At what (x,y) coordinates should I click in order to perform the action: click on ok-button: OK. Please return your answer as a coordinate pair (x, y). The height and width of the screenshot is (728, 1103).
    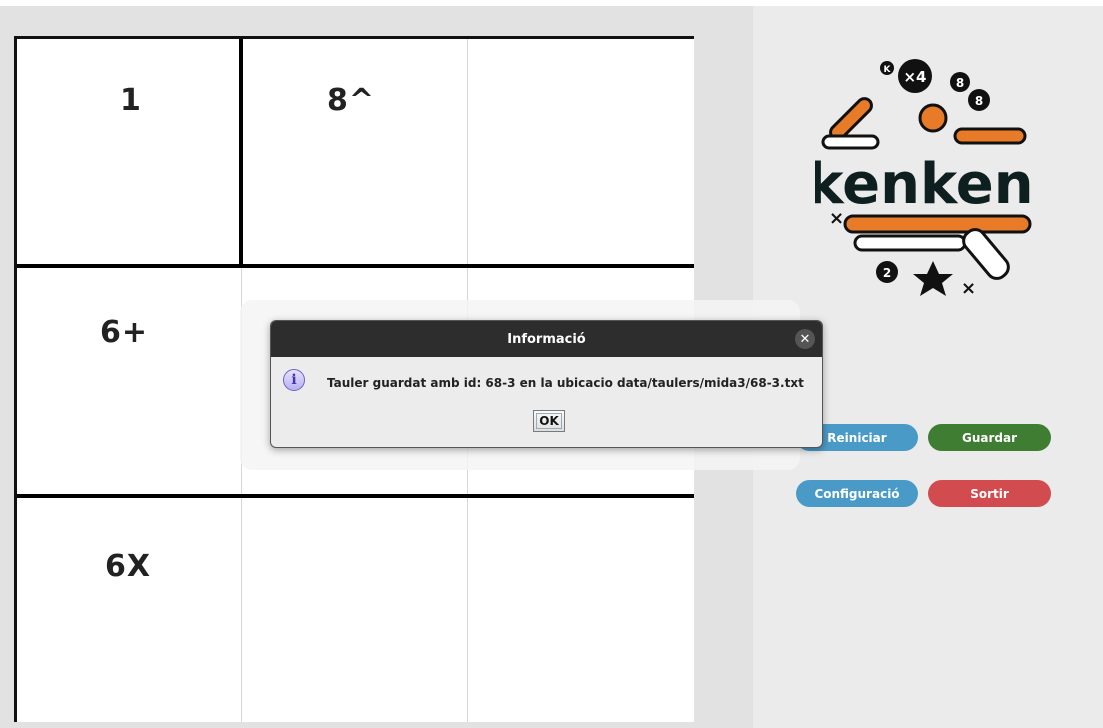
    Looking at the image, I should click on (549, 421).